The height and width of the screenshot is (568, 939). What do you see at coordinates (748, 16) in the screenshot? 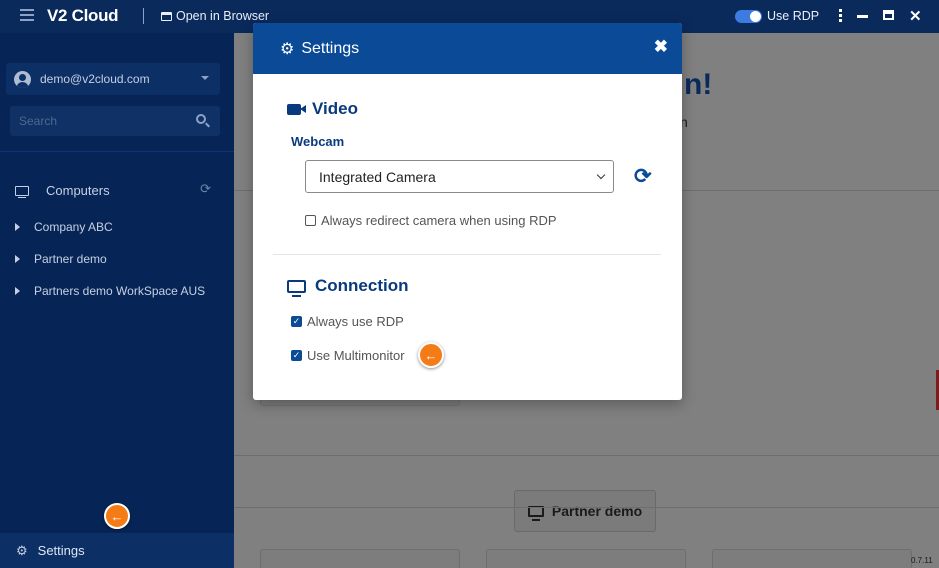
I see `toggle-switch` at bounding box center [748, 16].